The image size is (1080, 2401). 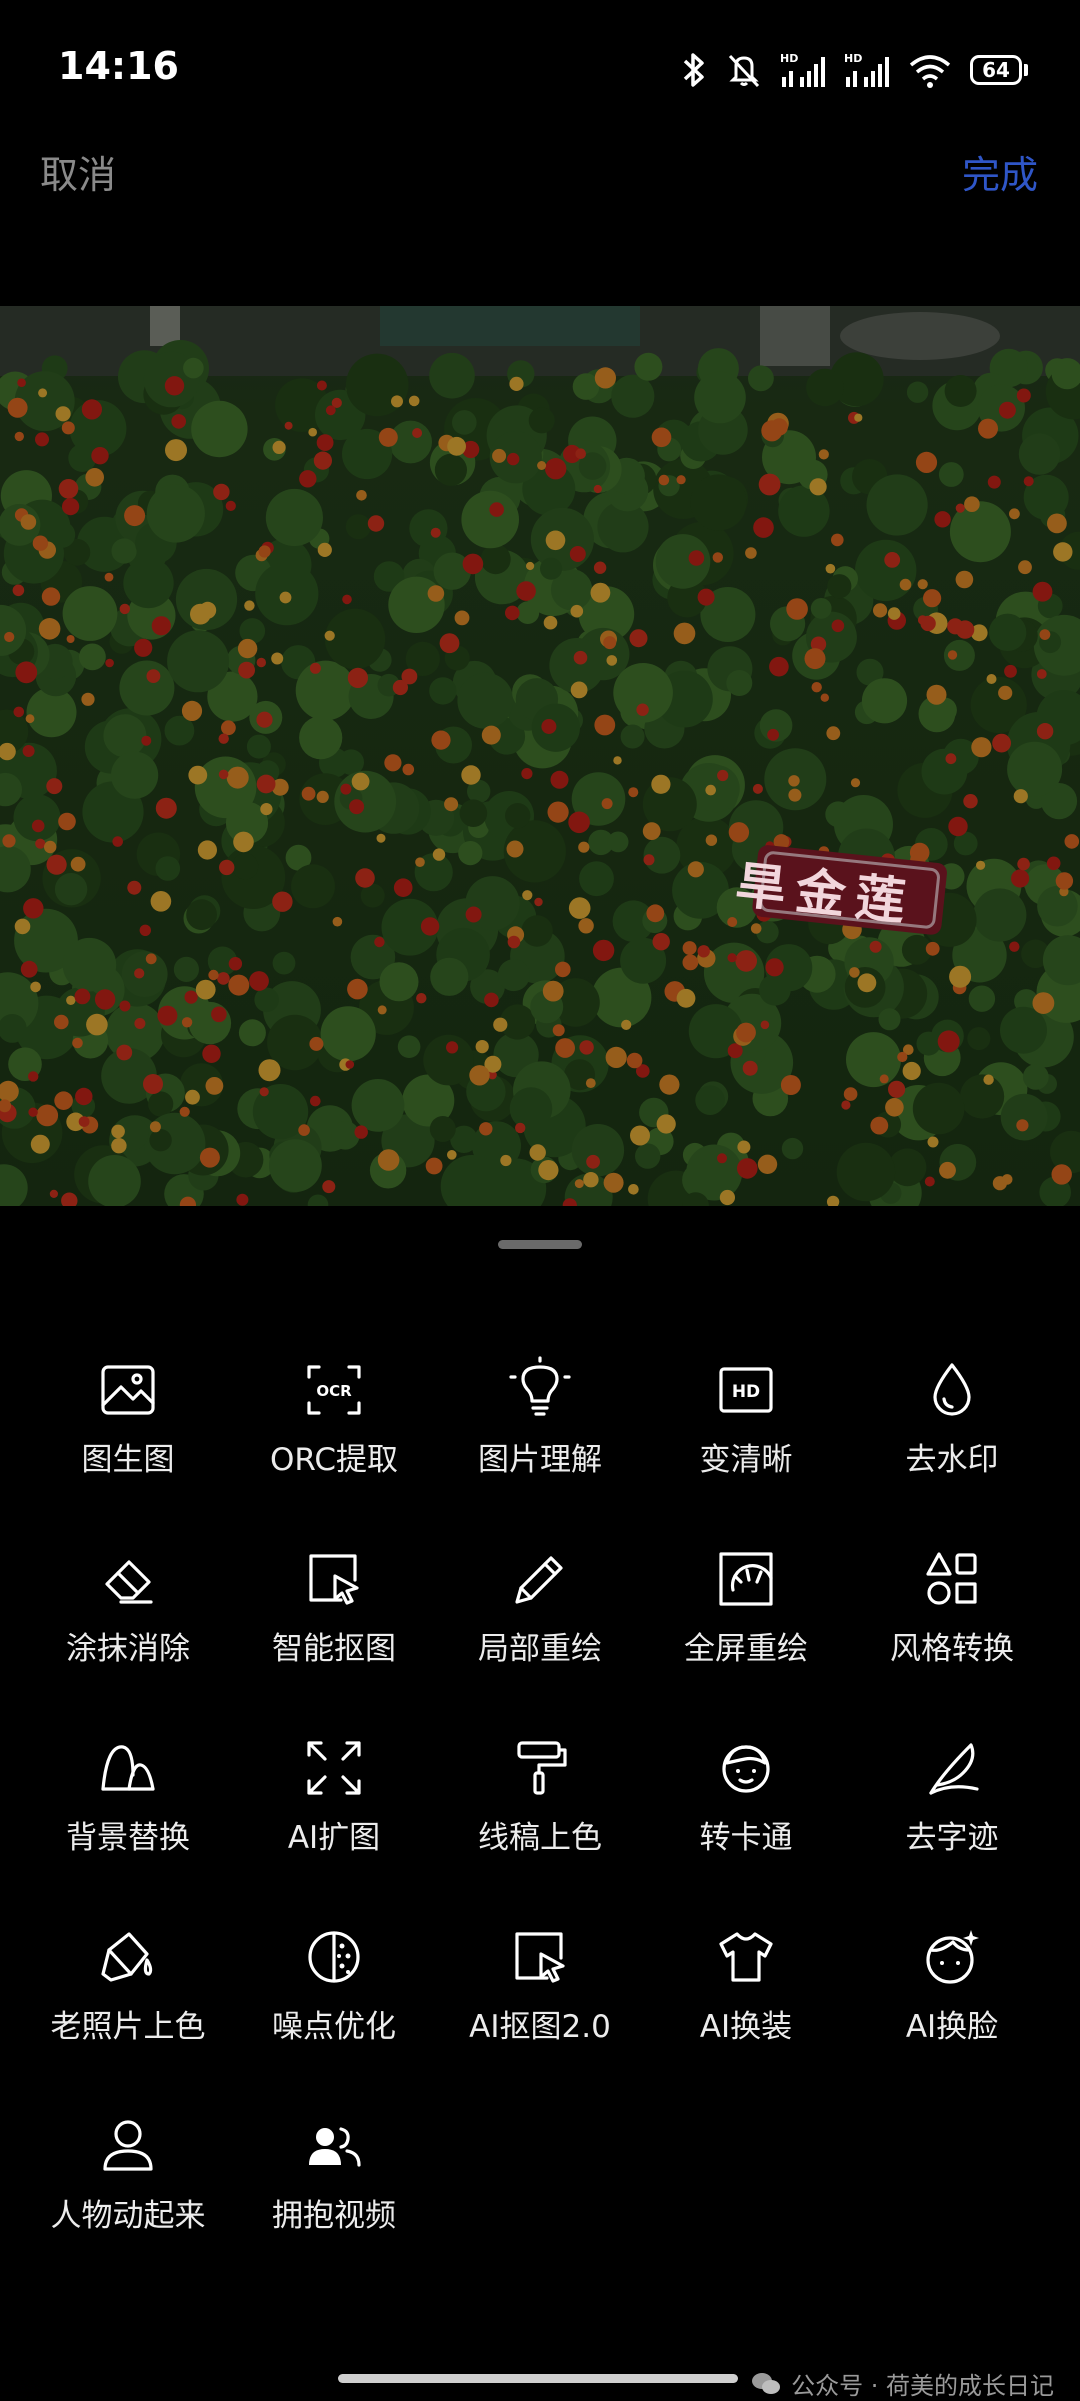 What do you see at coordinates (952, 1834) in the screenshot?
I see `tool-label: 去字迹` at bounding box center [952, 1834].